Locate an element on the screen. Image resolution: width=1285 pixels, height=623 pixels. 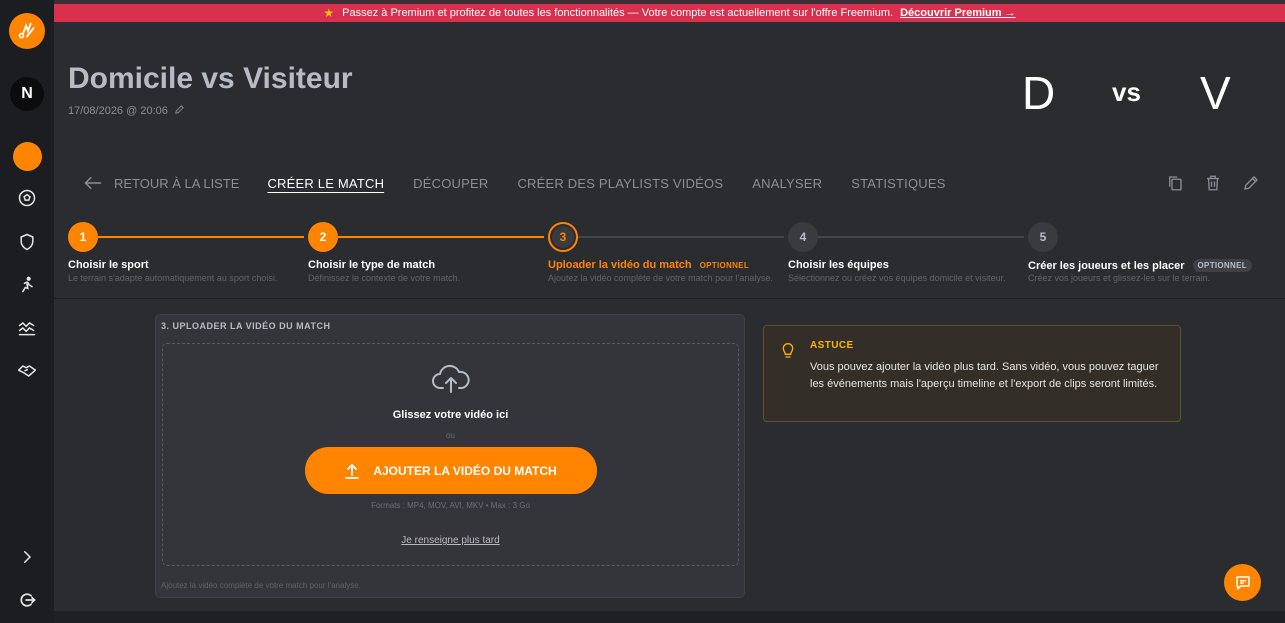
step-1-title-text: Choisir le sport is located at coordinates (108, 265).